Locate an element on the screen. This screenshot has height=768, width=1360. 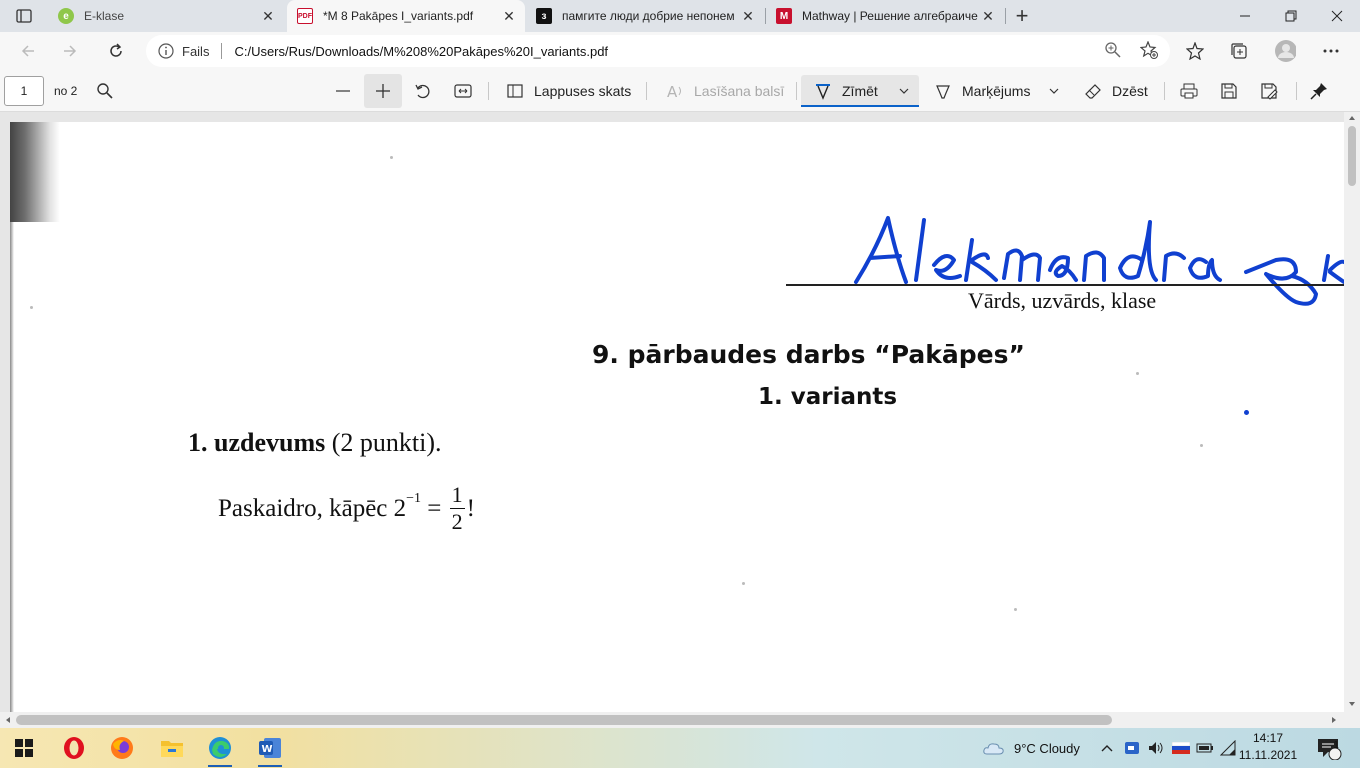
fraction-numerator: 1 is located at coordinates (457, 495).